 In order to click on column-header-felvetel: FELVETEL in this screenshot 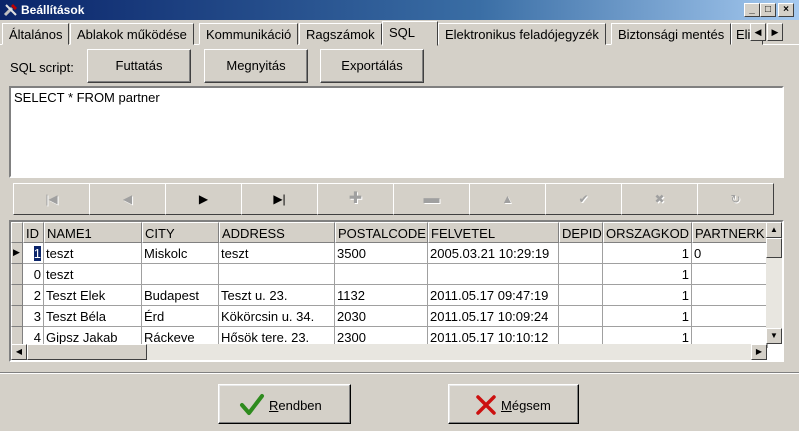, I will do `click(493, 232)`.